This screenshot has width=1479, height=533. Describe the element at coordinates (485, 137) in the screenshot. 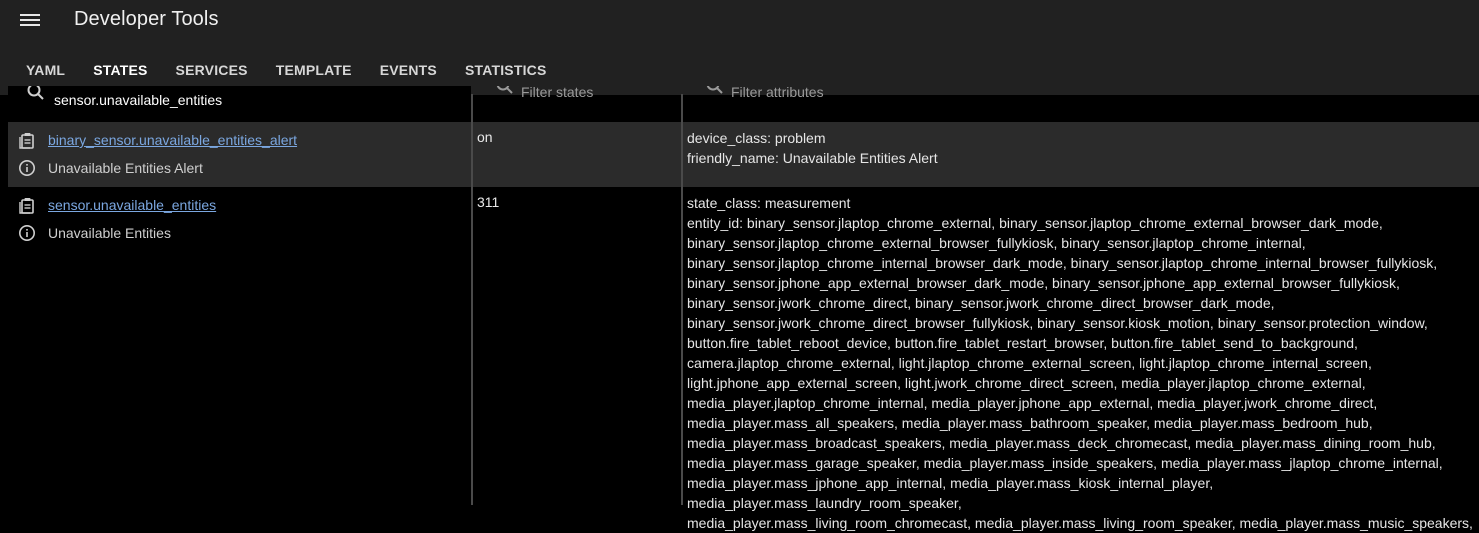

I see `state-value: on` at that location.